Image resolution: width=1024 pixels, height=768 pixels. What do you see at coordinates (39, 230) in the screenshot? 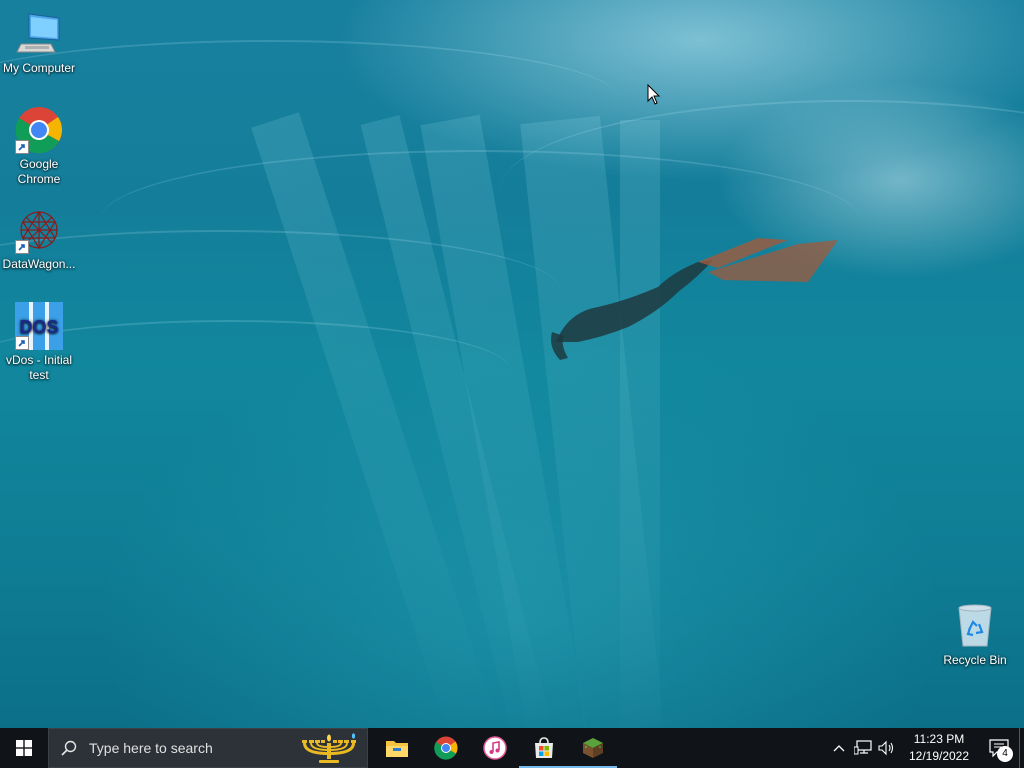
I see `datawagon-icon` at bounding box center [39, 230].